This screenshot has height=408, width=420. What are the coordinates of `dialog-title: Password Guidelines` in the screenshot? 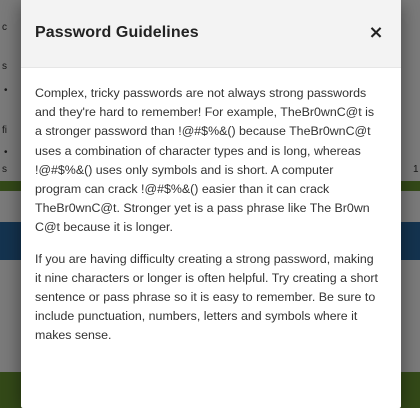 It's located at (117, 32).